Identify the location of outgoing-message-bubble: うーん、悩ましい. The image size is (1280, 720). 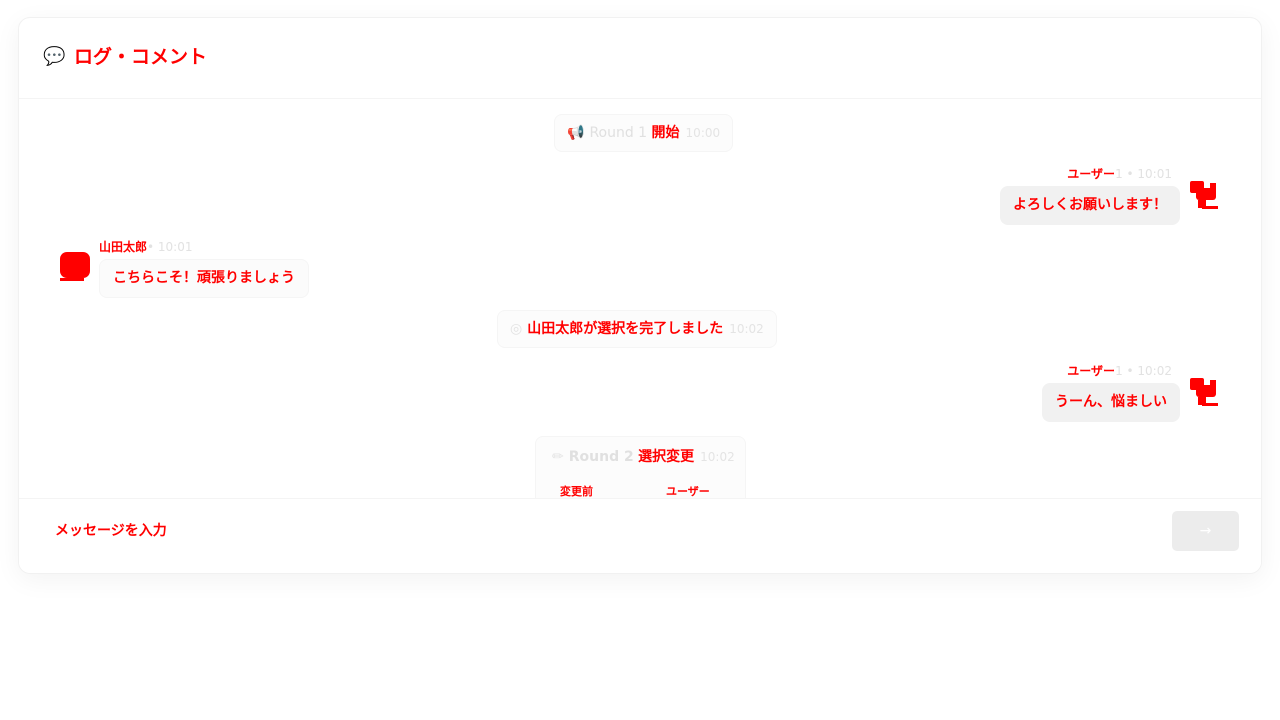
(1111, 402).